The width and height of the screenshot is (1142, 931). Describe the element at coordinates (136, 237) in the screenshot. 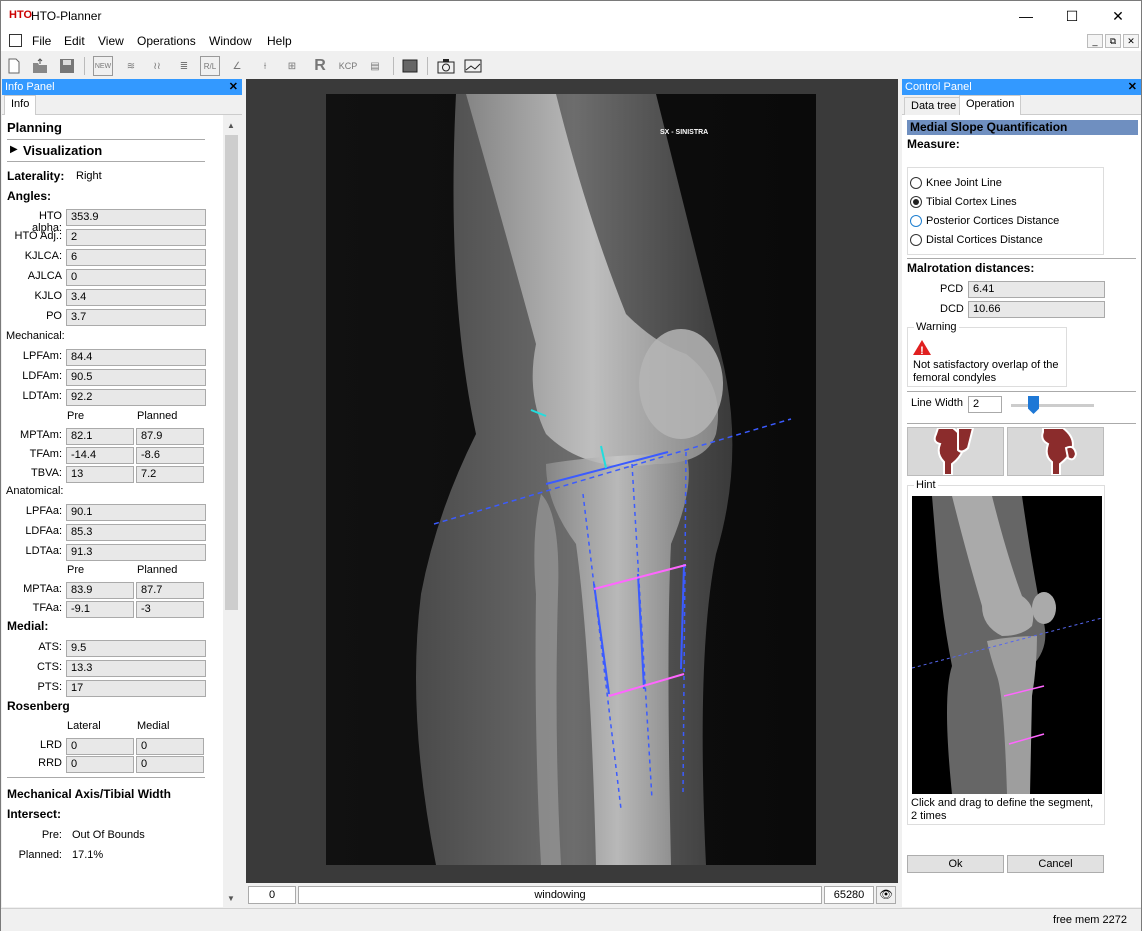

I see `hto-adj-field: 2` at that location.